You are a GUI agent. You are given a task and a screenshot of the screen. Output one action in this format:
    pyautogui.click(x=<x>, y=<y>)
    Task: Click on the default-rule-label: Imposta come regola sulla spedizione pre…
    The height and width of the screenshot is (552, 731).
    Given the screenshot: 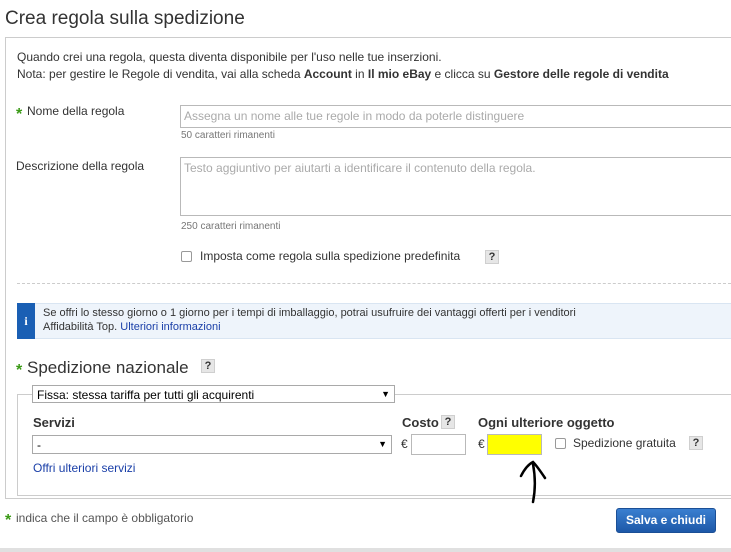 What is the action you would take?
    pyautogui.click(x=330, y=256)
    